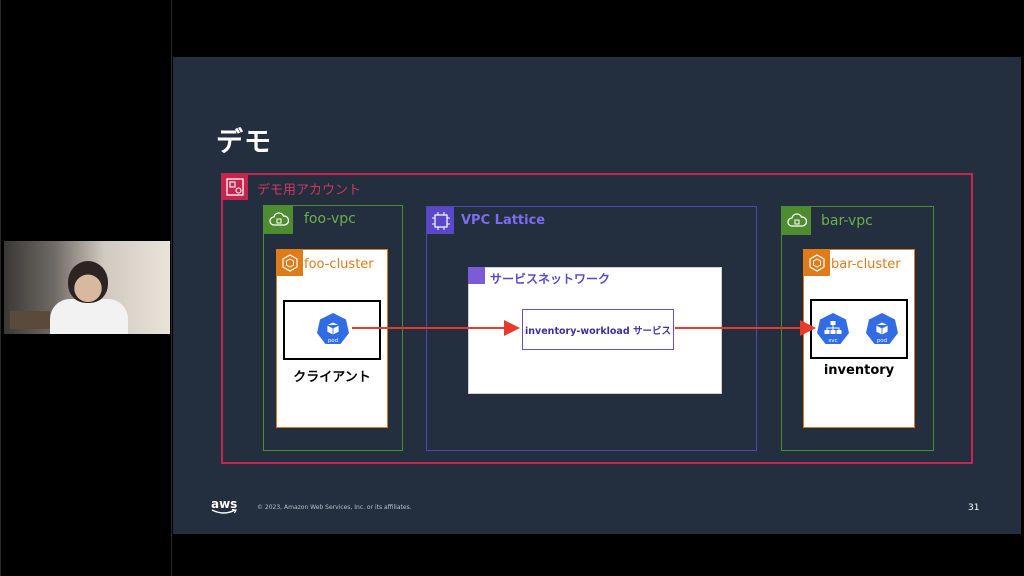 Image resolution: width=1024 pixels, height=576 pixels. I want to click on aws-logo-text: aws, so click(224, 504).